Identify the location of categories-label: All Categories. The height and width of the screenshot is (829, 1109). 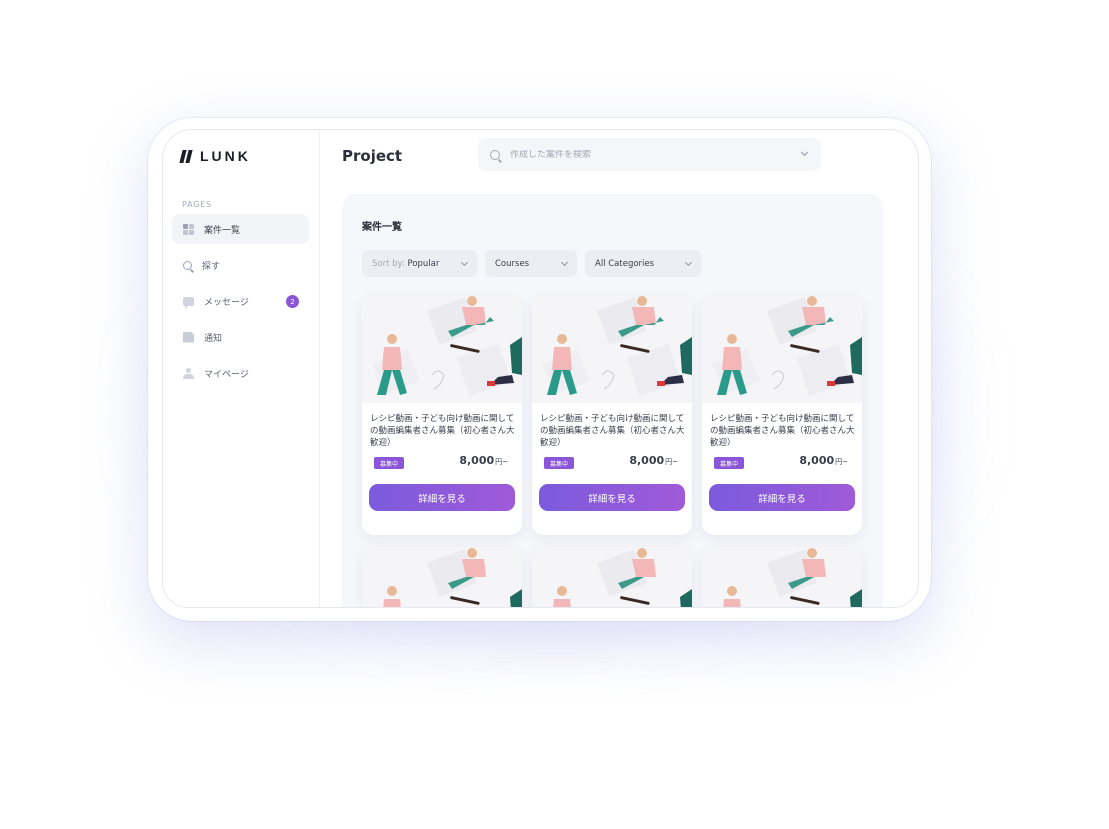
(625, 263).